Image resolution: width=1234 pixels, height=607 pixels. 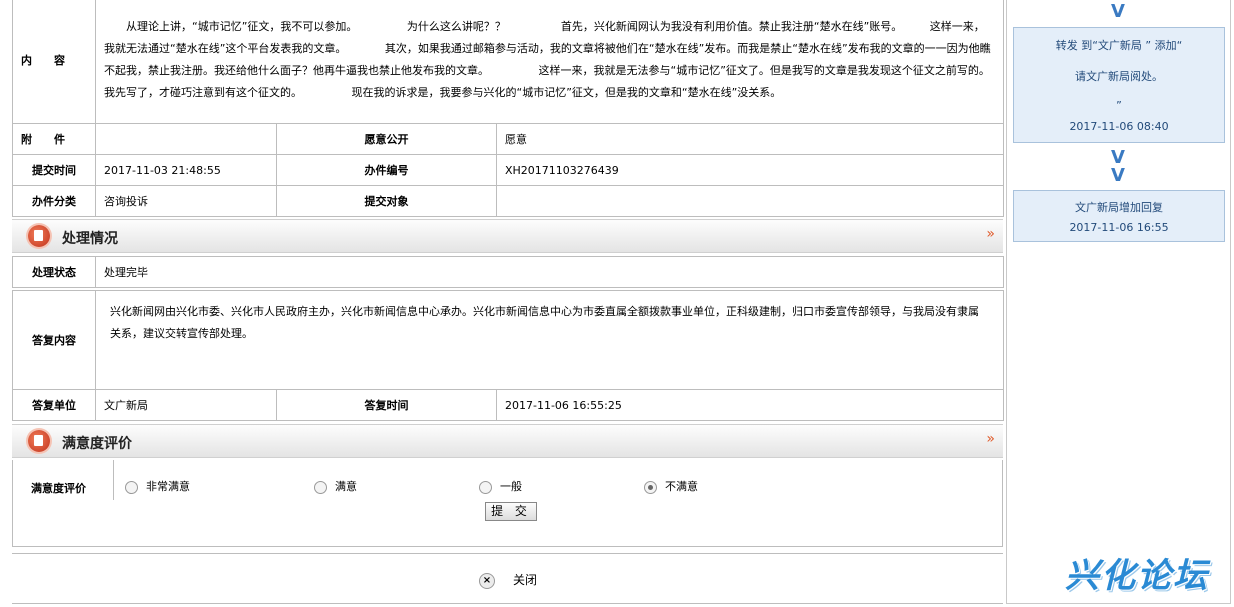 What do you see at coordinates (386, 405) in the screenshot?
I see `reply-time-label: 答复时间` at bounding box center [386, 405].